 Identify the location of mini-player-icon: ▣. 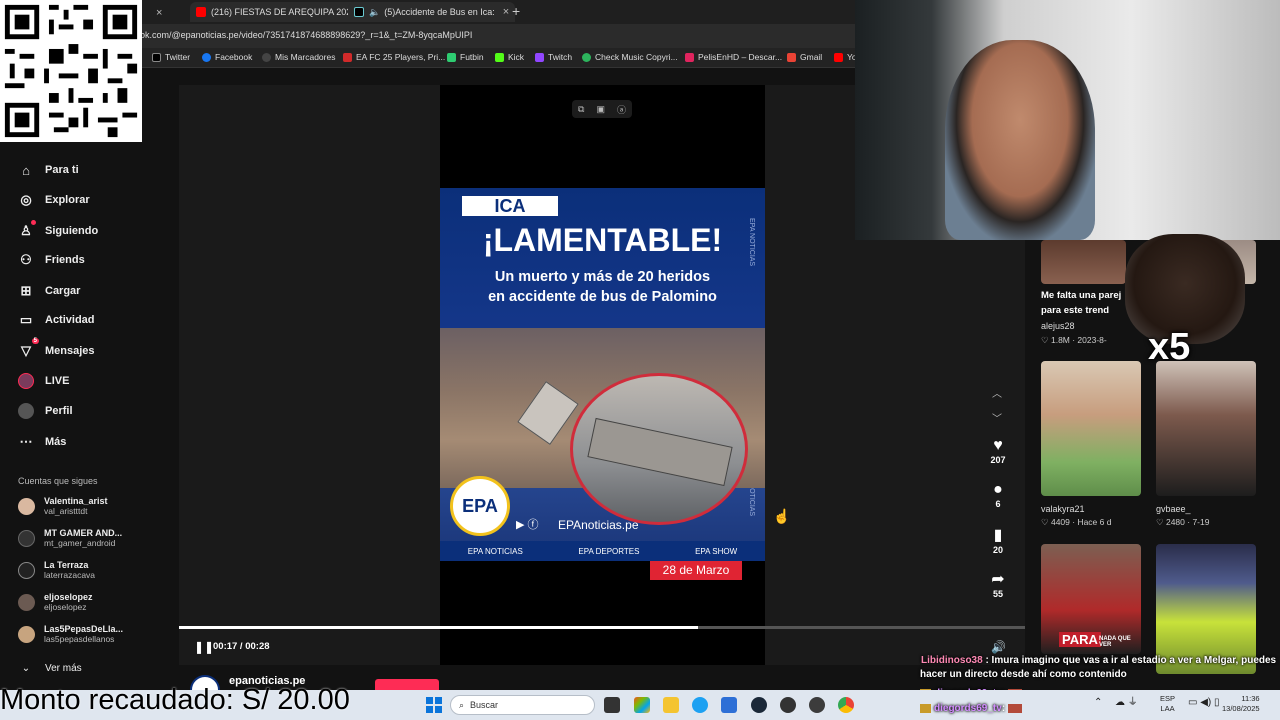
(600, 109).